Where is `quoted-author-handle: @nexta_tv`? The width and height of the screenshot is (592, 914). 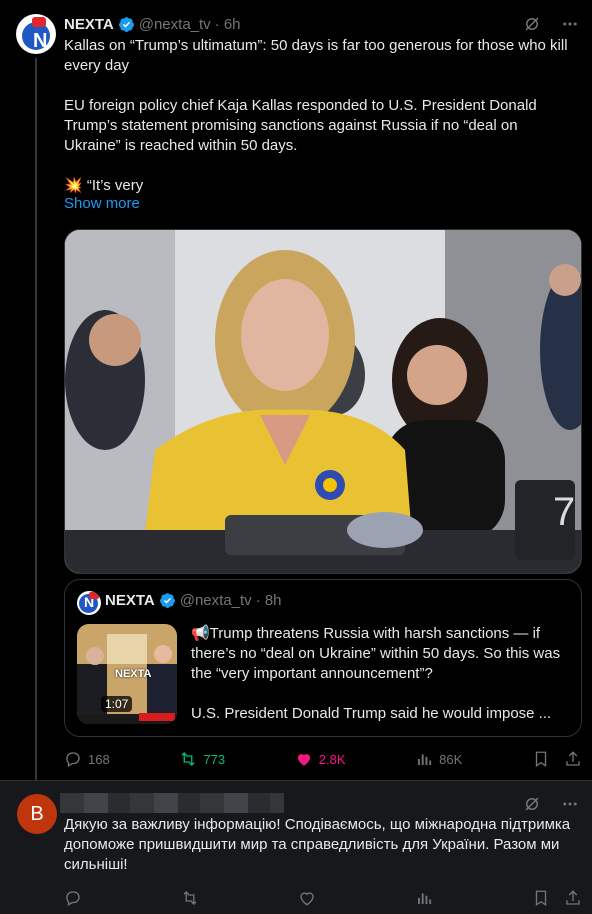 quoted-author-handle: @nexta_tv is located at coordinates (216, 600).